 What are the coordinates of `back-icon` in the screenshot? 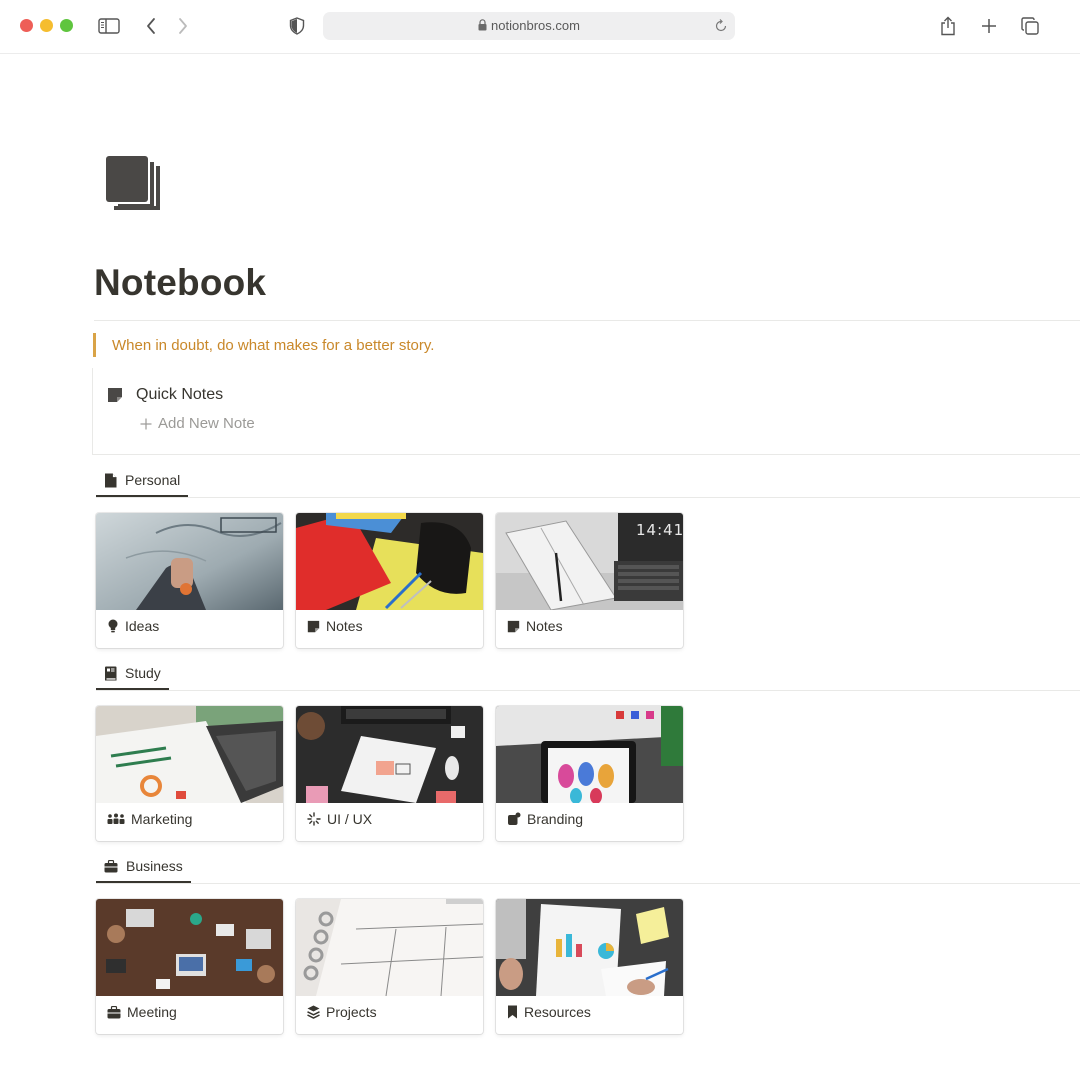 It's located at (151, 26).